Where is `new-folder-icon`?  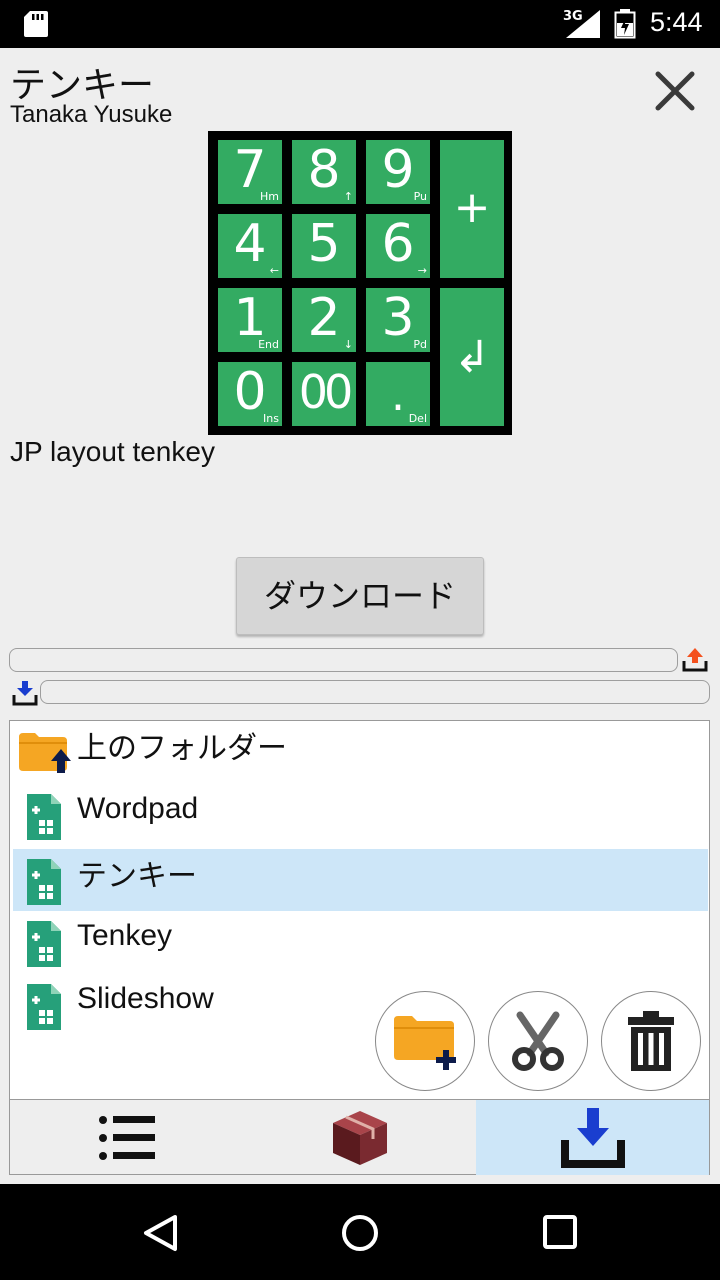
new-folder-icon is located at coordinates (425, 1043).